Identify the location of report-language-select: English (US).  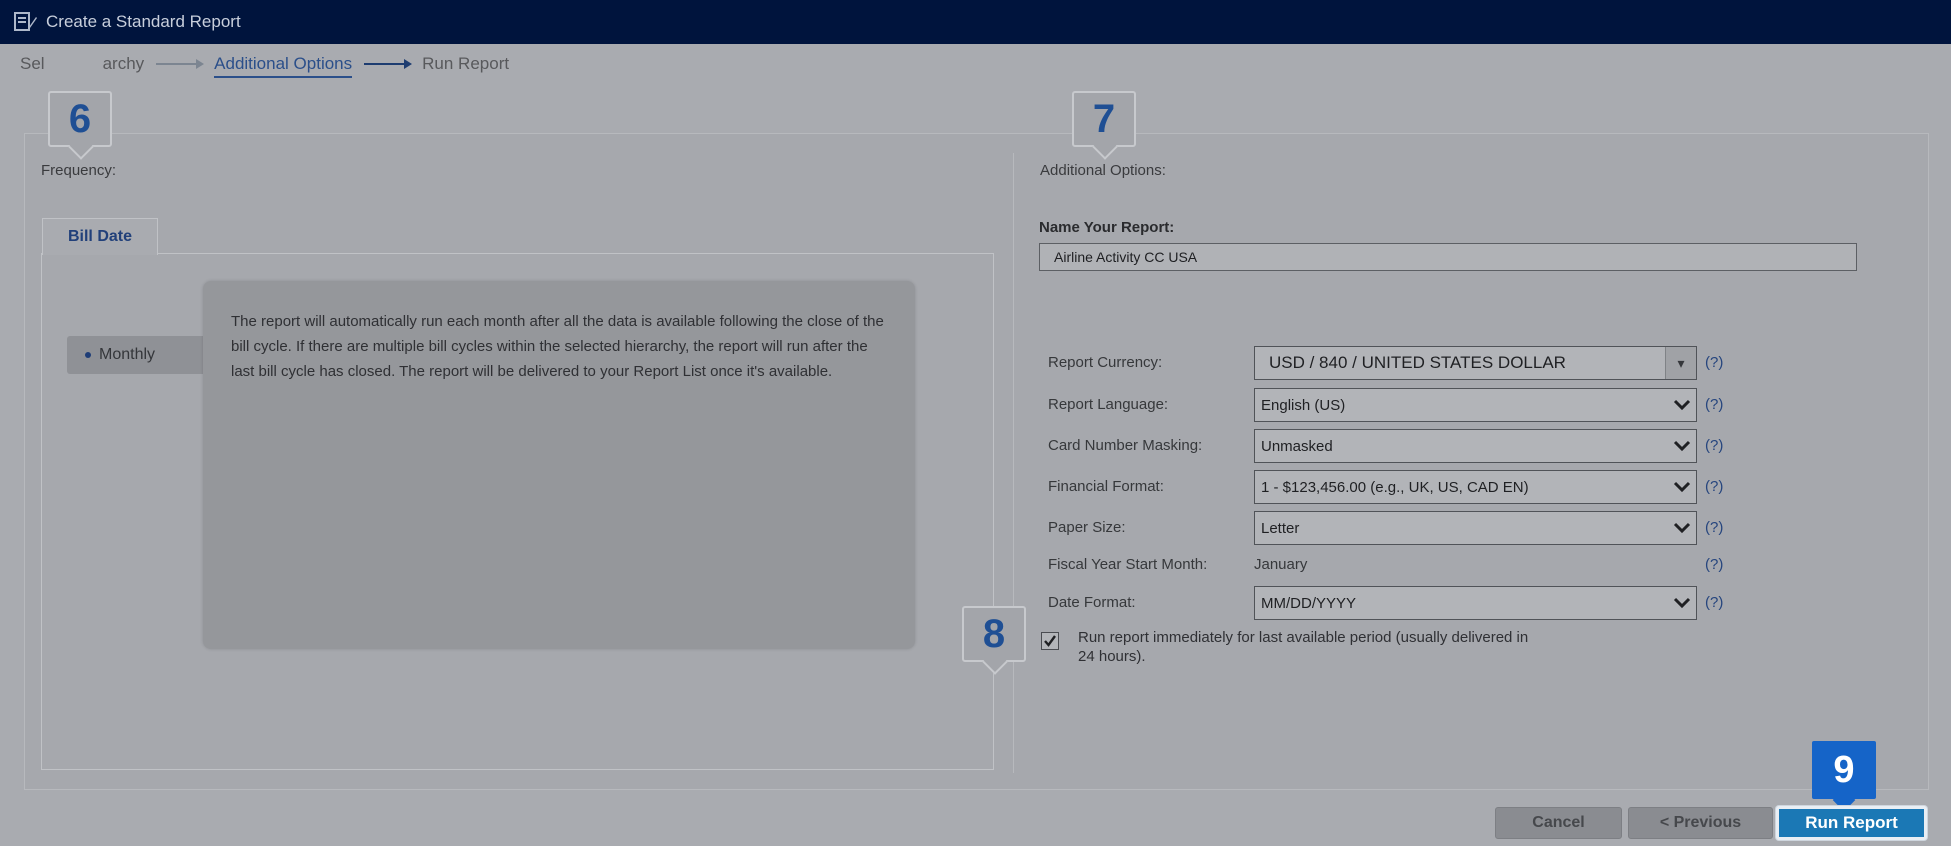
(1475, 405).